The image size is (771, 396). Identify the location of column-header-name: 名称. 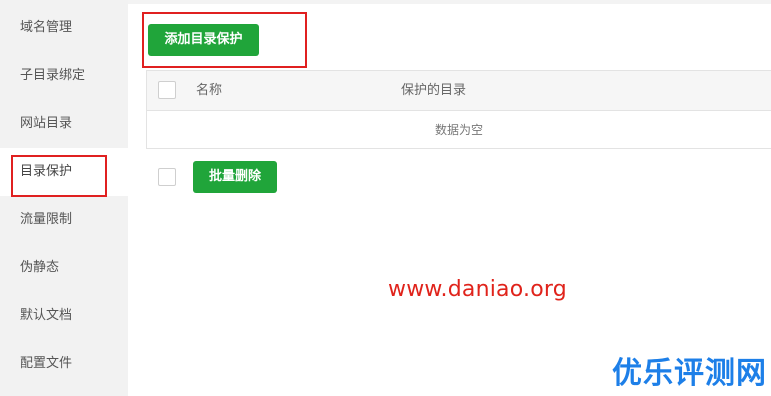
(209, 90).